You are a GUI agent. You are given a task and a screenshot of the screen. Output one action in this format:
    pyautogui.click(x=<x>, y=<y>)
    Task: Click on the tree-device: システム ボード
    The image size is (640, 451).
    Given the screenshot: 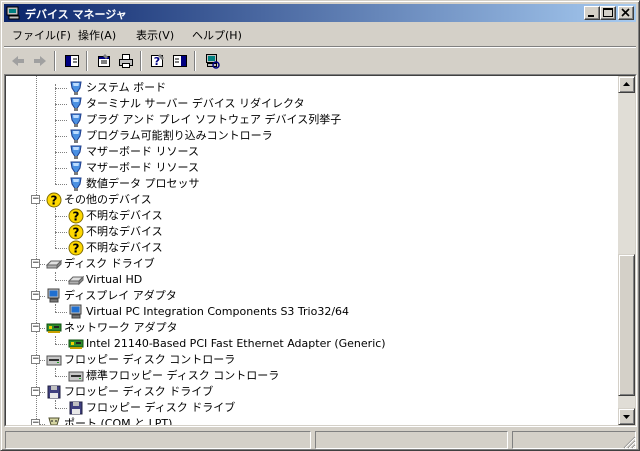 What is the action you would take?
    pyautogui.click(x=312, y=88)
    